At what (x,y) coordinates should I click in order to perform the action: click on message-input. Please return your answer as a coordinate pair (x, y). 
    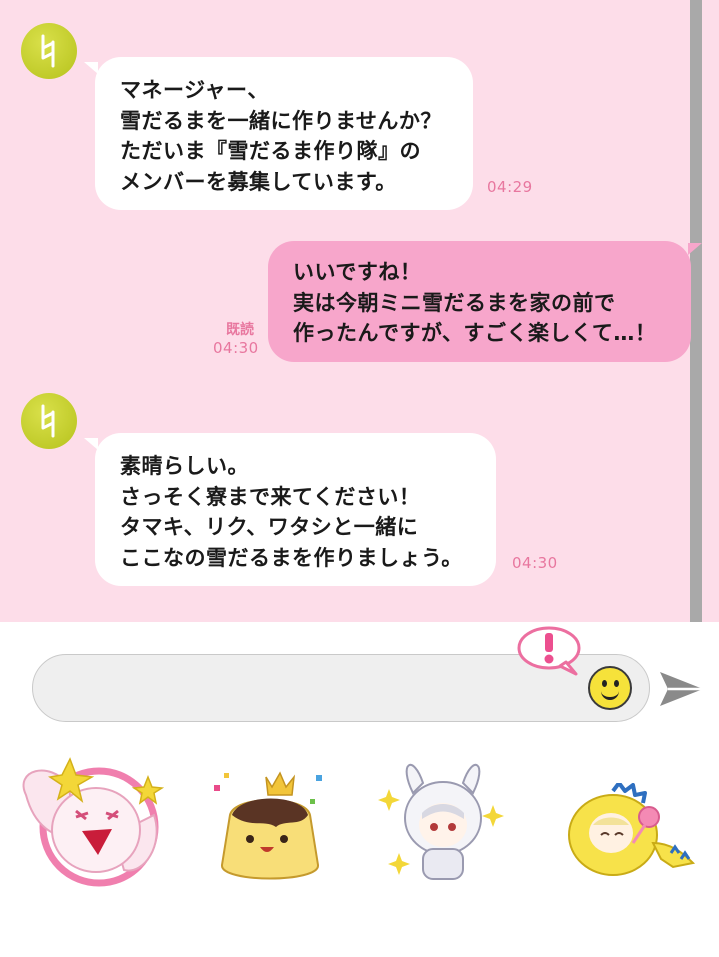
    Looking at the image, I should click on (329, 689).